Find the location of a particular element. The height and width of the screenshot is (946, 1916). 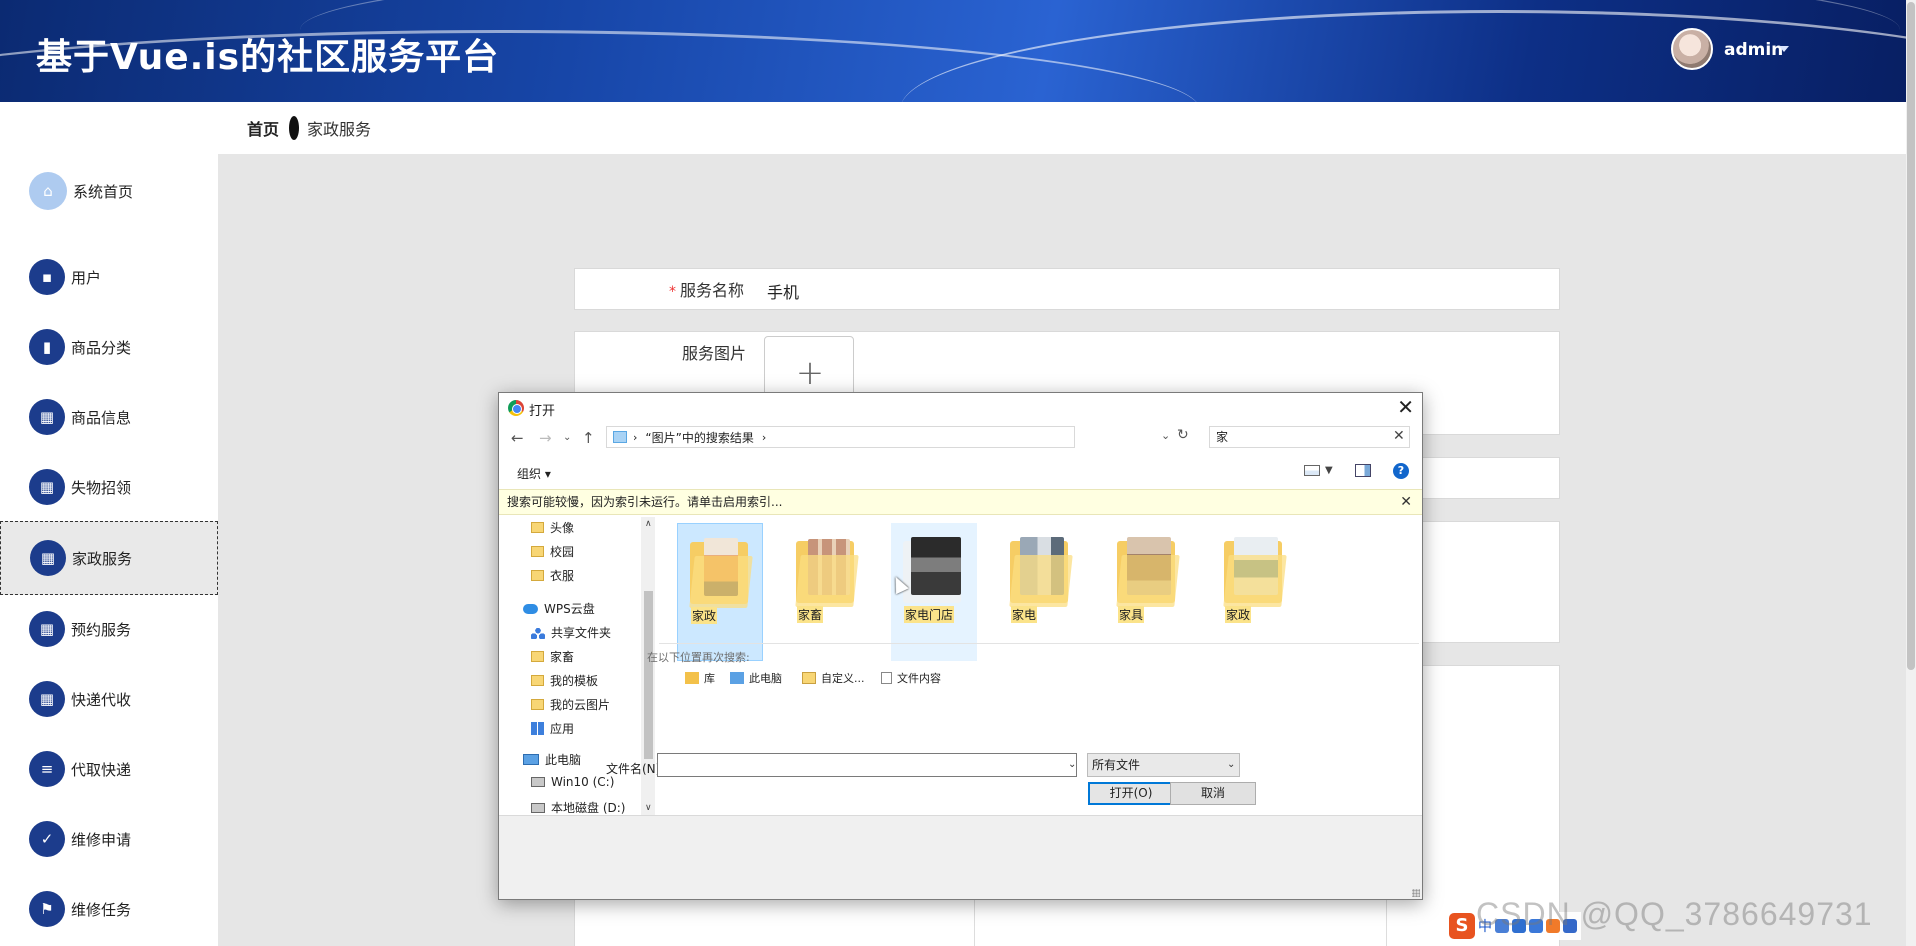

breadcrumb-home: 首页 is located at coordinates (263, 128).